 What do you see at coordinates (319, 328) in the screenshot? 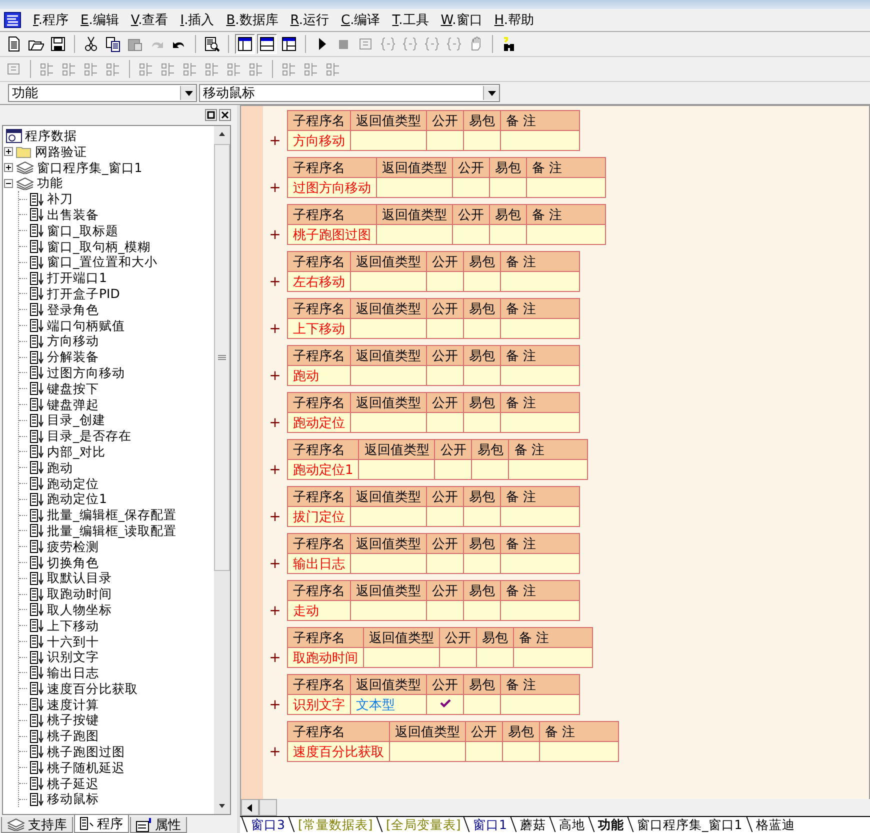
I see `table-cell: 上下移动` at bounding box center [319, 328].